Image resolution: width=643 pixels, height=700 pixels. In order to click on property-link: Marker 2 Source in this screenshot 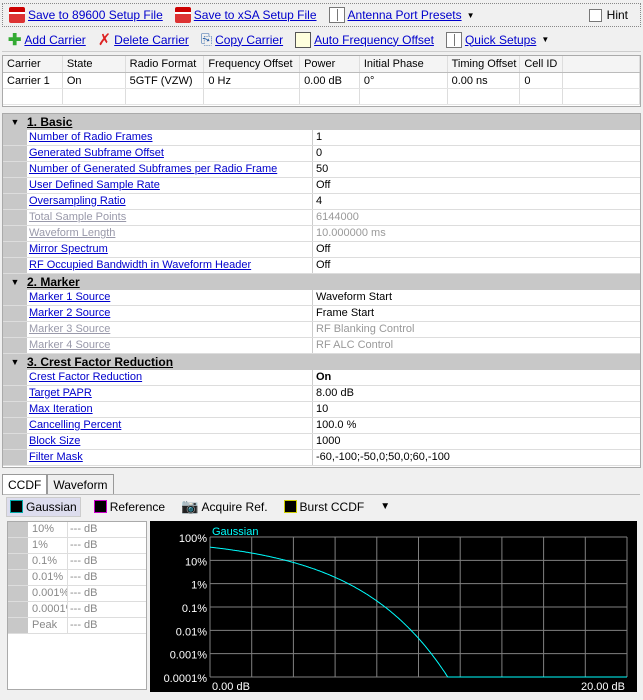, I will do `click(69, 313)`.